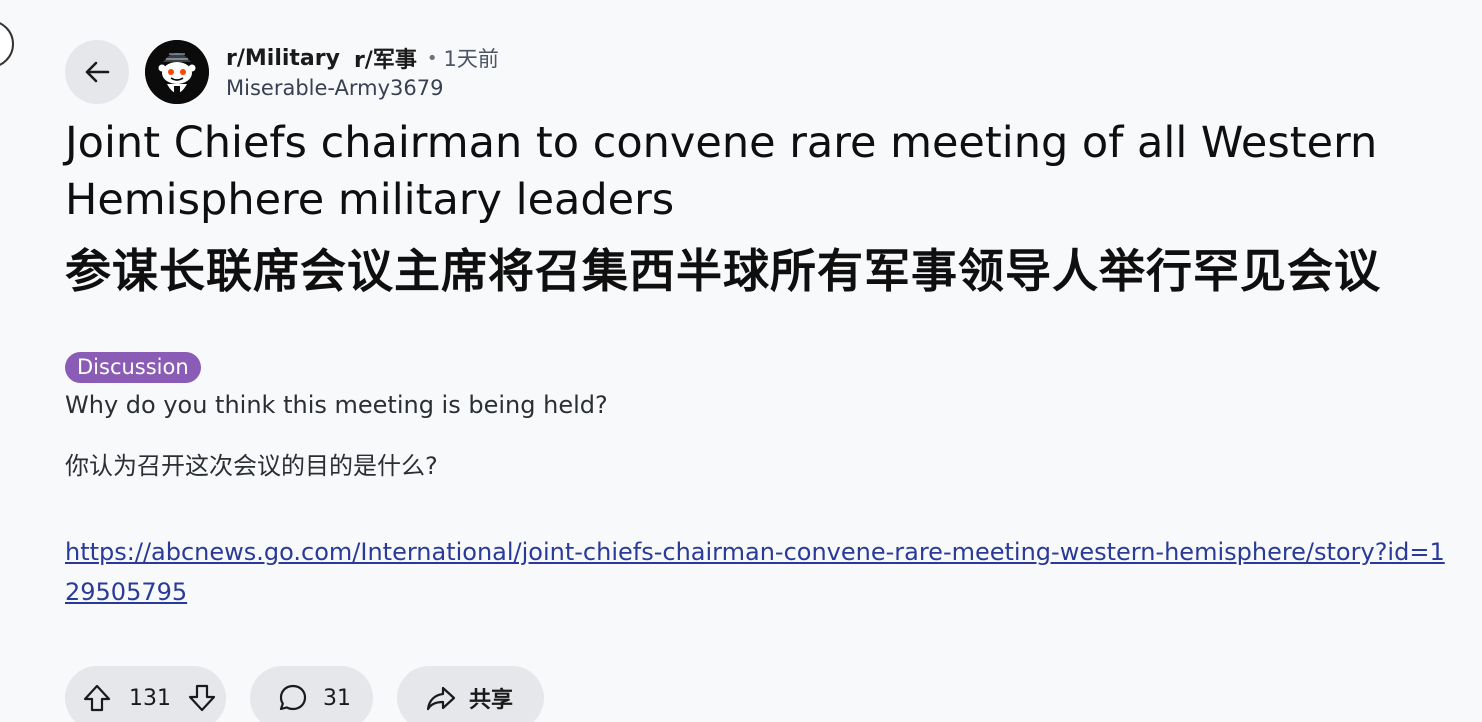  I want to click on flair-badge: Discussion, so click(133, 367).